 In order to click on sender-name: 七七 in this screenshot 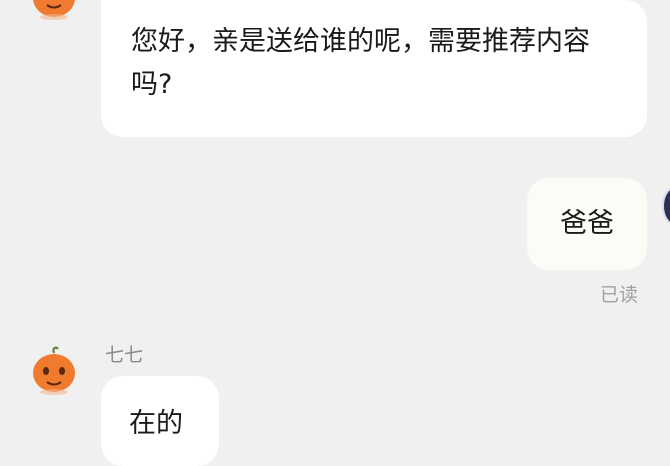, I will do `click(124, 355)`.